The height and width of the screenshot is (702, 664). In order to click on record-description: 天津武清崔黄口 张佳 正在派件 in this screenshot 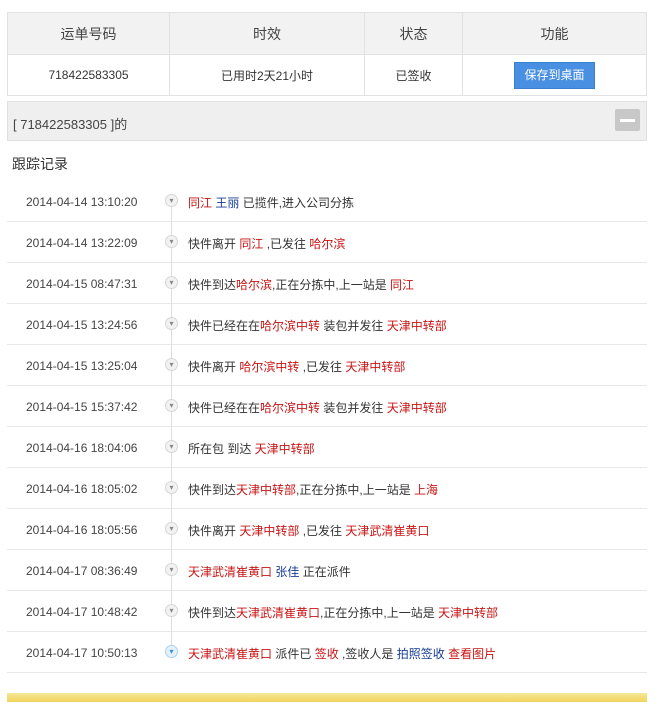, I will do `click(269, 571)`.